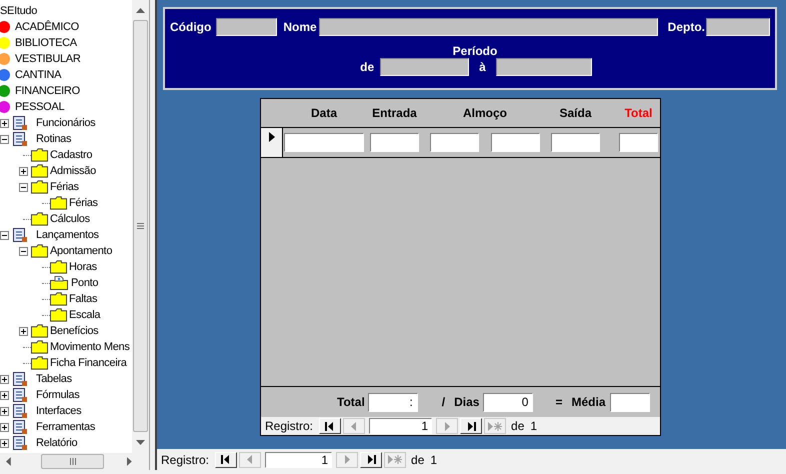 This screenshot has width=786, height=474. Describe the element at coordinates (74, 331) in the screenshot. I see `tree-item: Benefícios` at that location.